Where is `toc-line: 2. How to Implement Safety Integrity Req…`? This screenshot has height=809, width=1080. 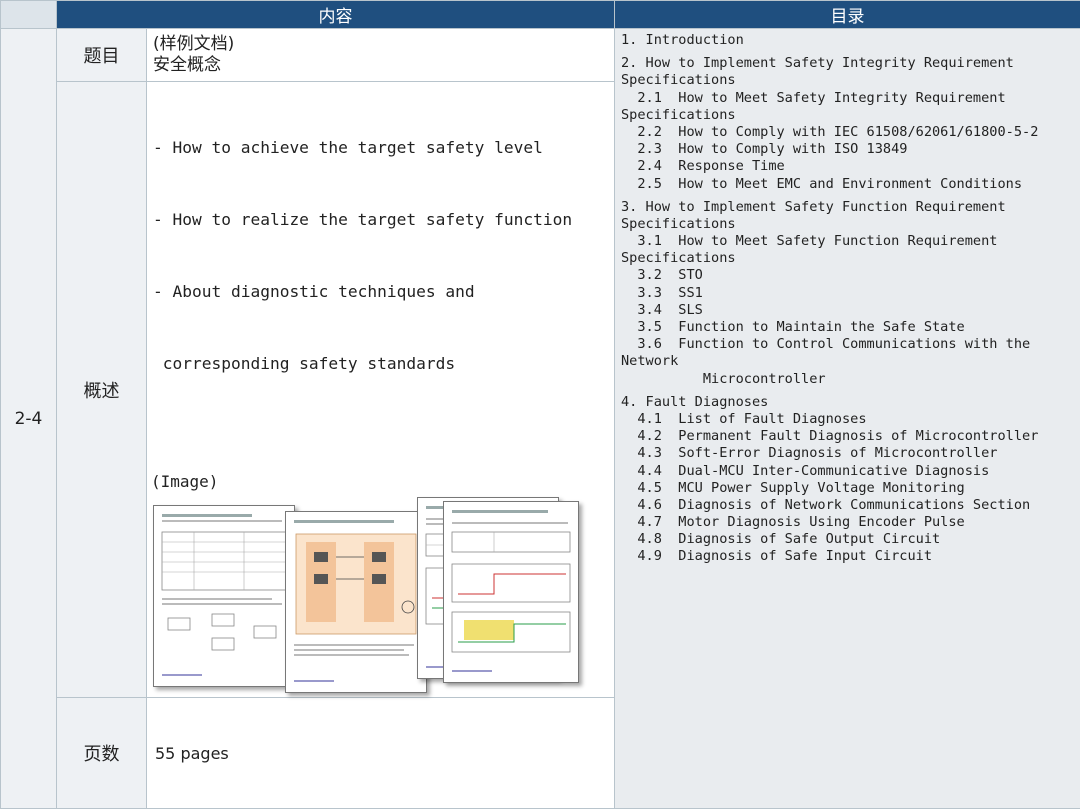 toc-line: 2. How to Implement Safety Integrity Req… is located at coordinates (850, 63).